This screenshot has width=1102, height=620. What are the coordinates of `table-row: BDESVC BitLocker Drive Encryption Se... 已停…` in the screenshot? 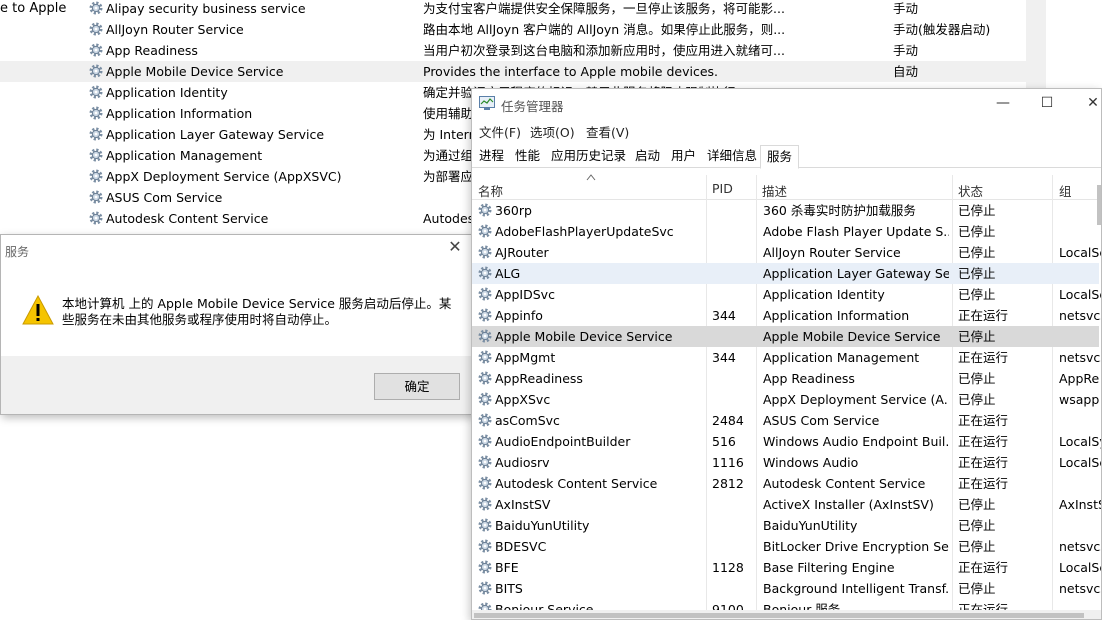 It's located at (786, 546).